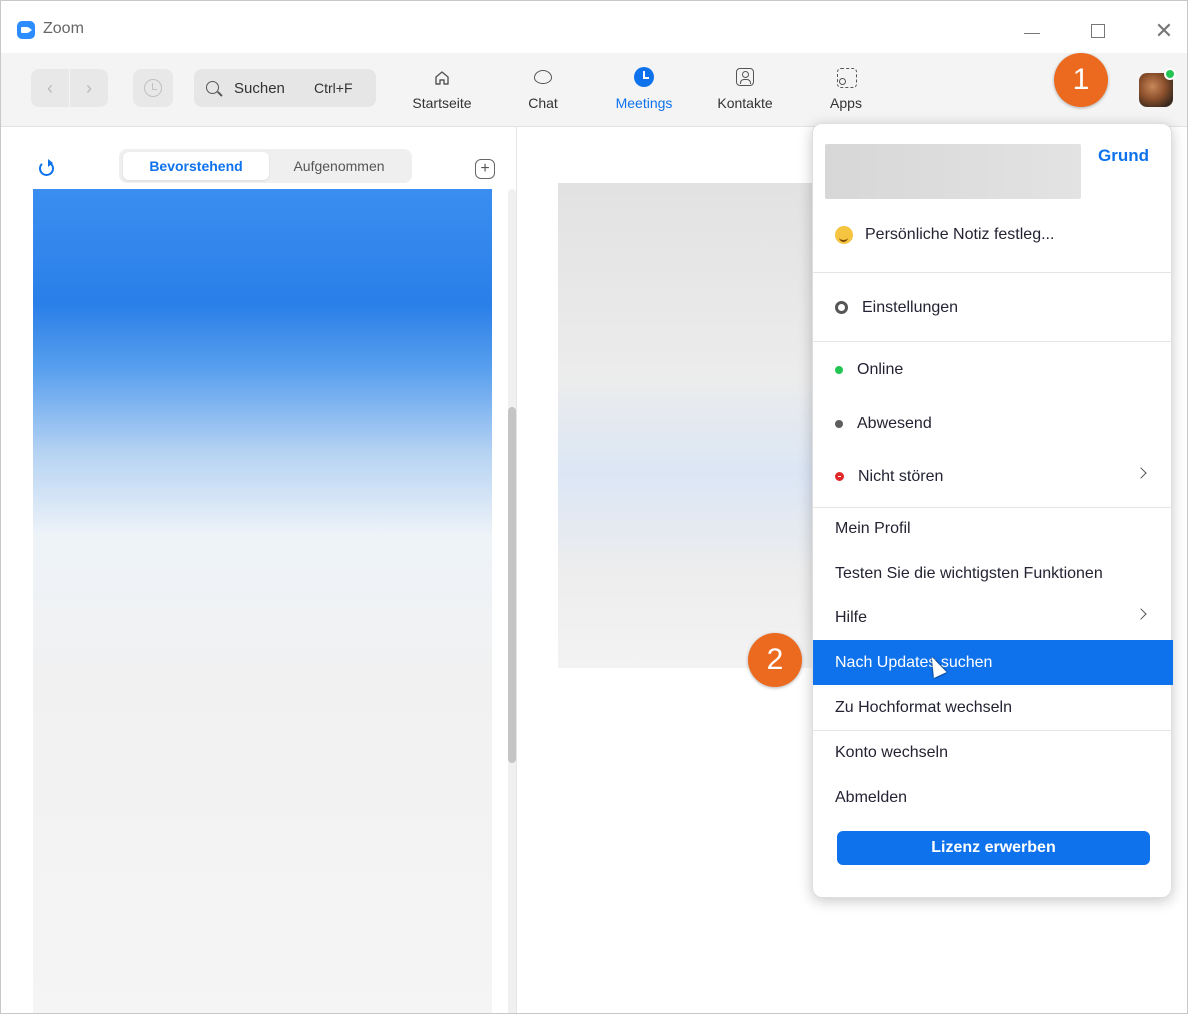 The width and height of the screenshot is (1188, 1014). I want to click on menu-item-do-not-disturb: Nicht stören, so click(993, 476).